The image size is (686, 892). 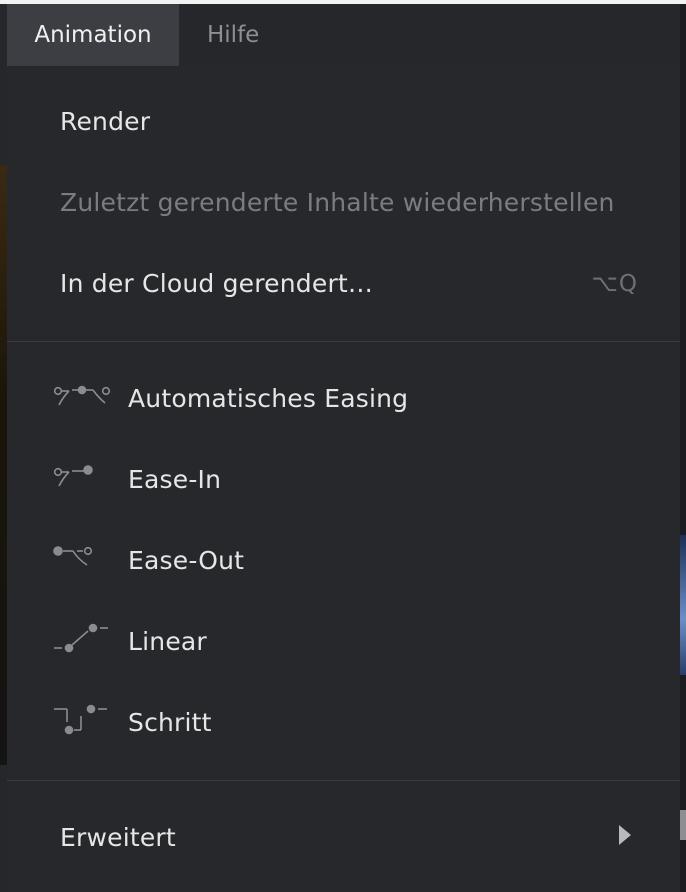 I want to click on ease-in-icon, so click(x=73, y=476).